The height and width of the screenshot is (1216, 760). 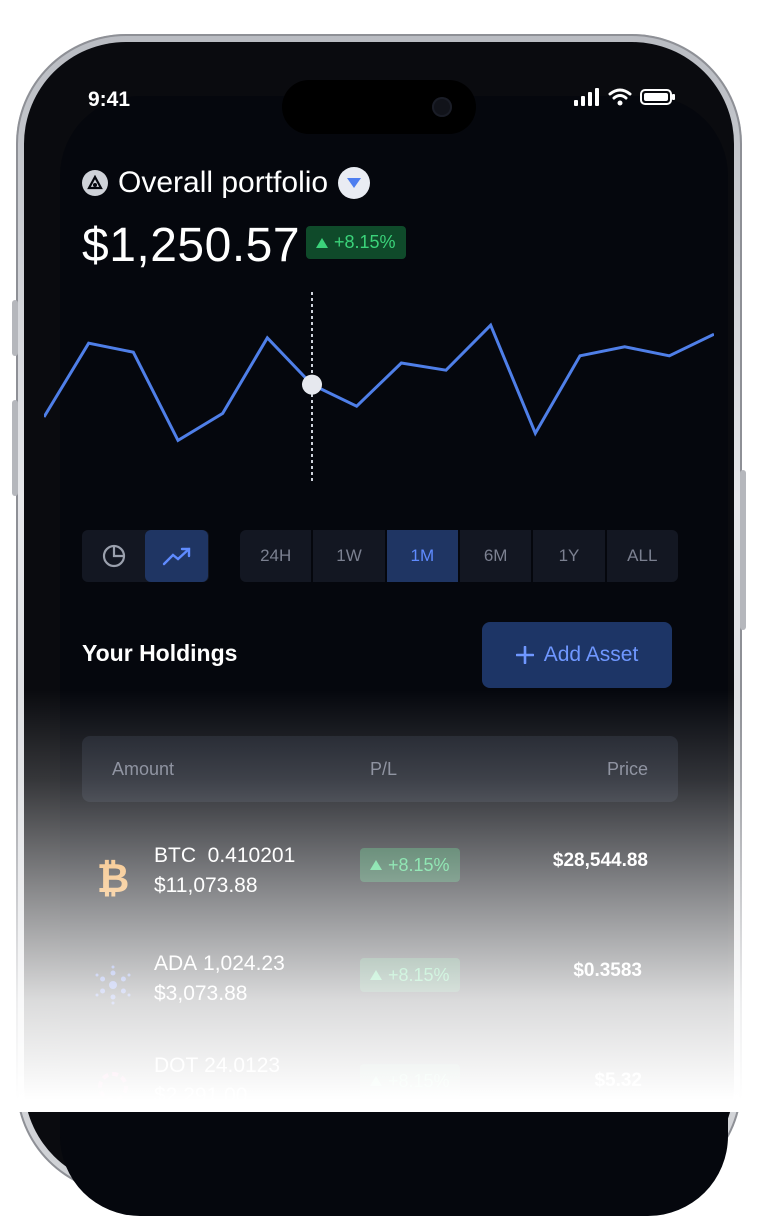 I want to click on chart-type-toggle, so click(x=145, y=556).